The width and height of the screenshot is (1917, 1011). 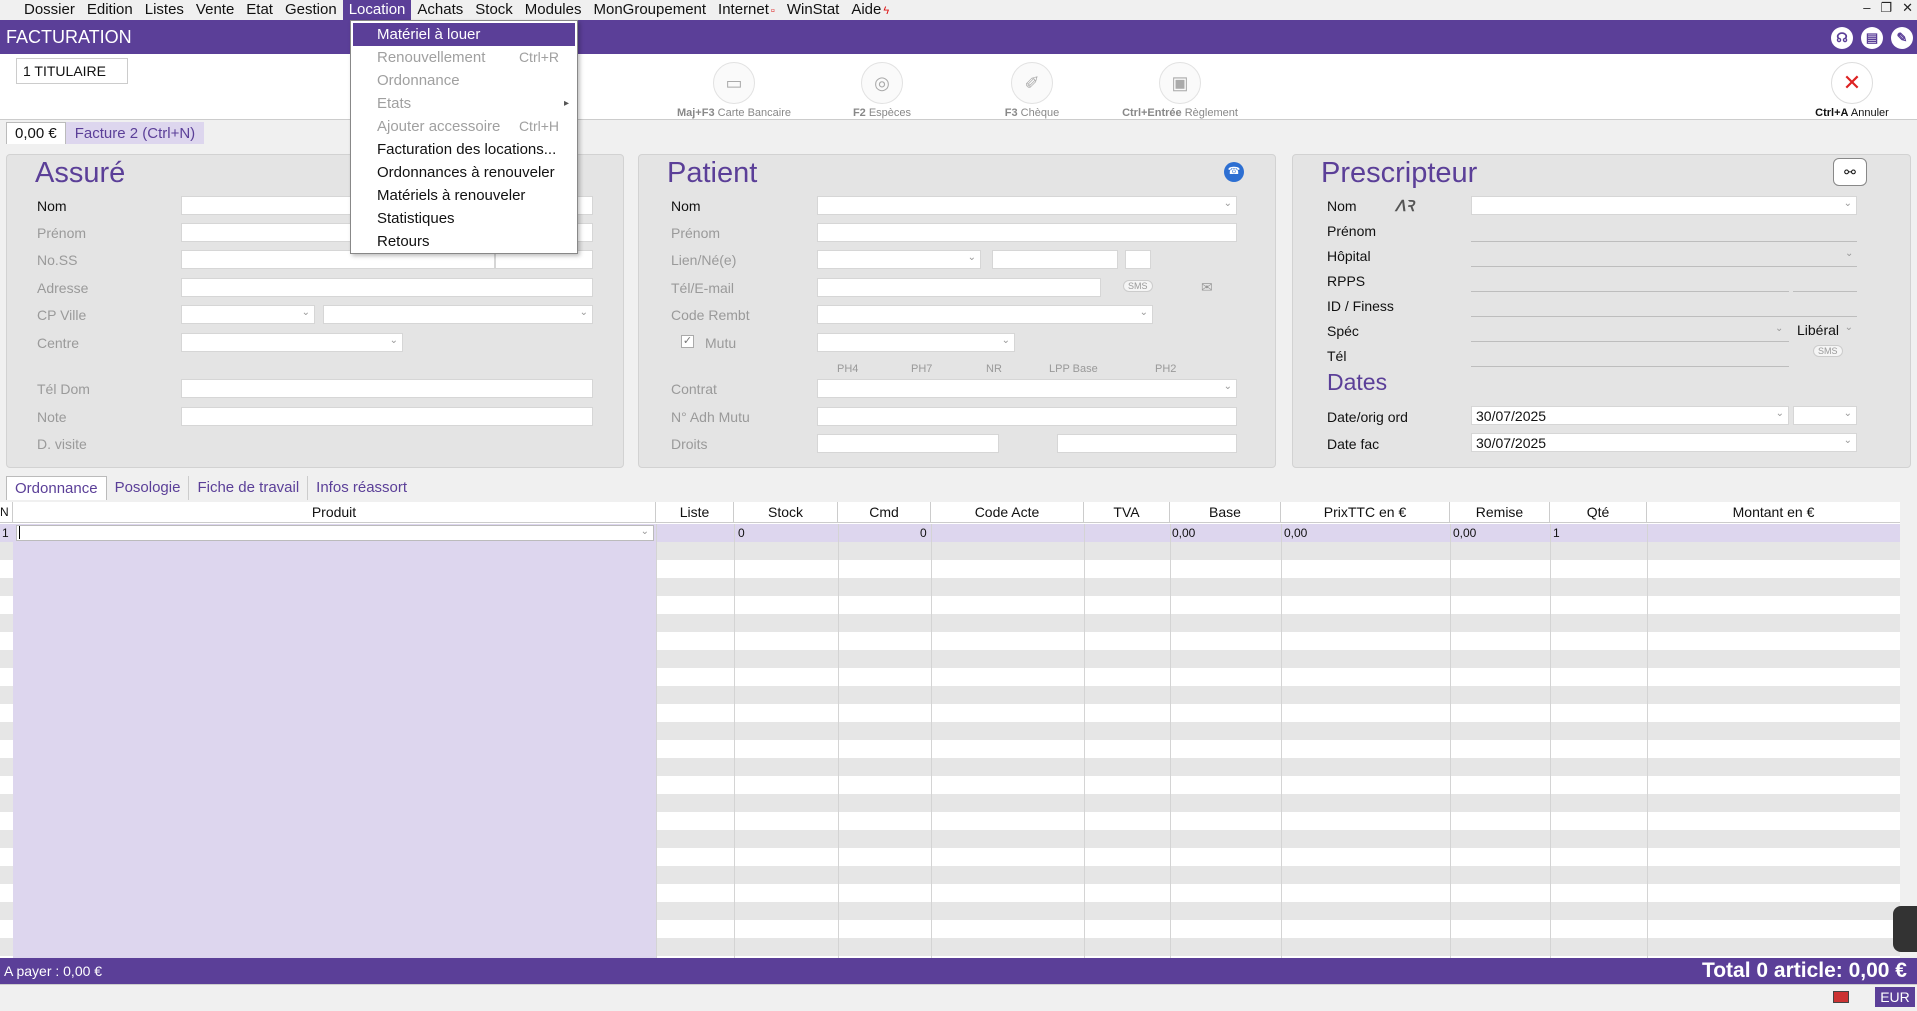 I want to click on prescripteur-prenom-input, so click(x=1664, y=241).